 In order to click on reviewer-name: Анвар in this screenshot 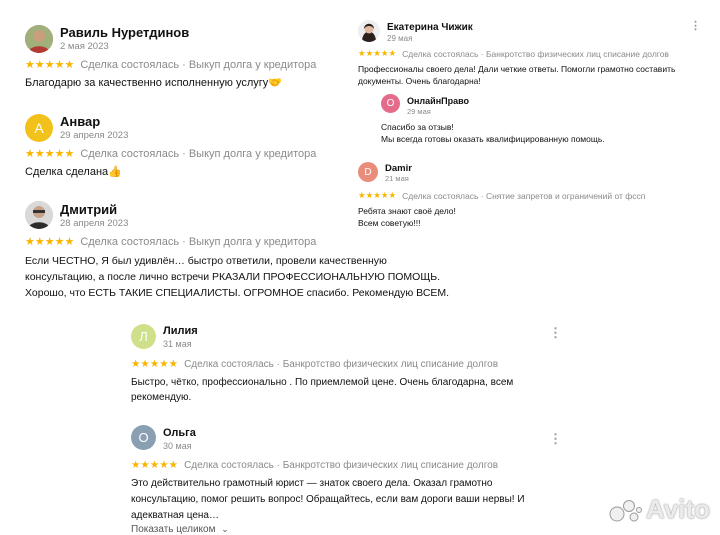, I will do `click(80, 121)`.